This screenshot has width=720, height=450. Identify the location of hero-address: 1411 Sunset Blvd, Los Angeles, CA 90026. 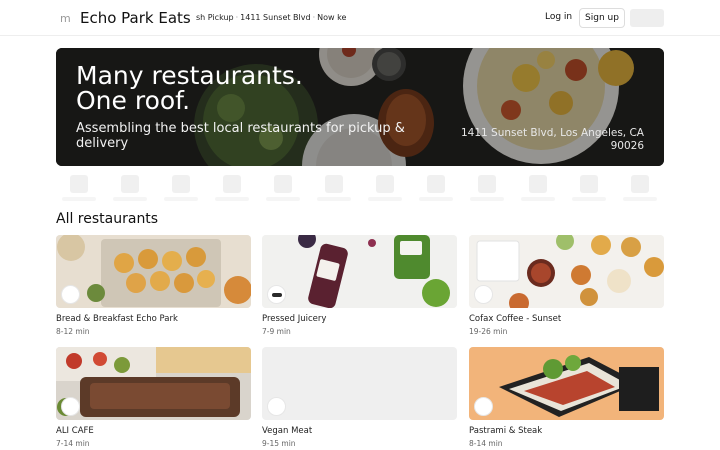
(552, 139).